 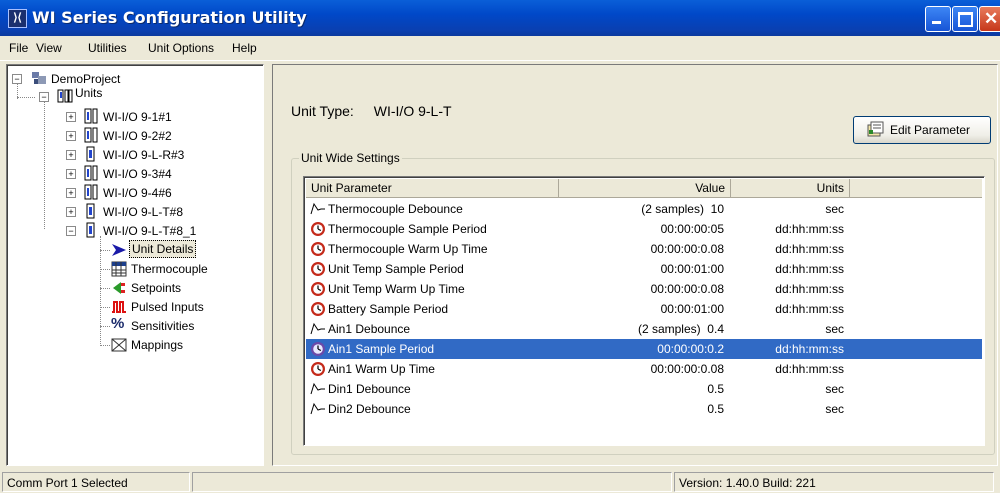 What do you see at coordinates (412, 111) in the screenshot?
I see `unit-type-value: WI-I/O 9-L-T` at bounding box center [412, 111].